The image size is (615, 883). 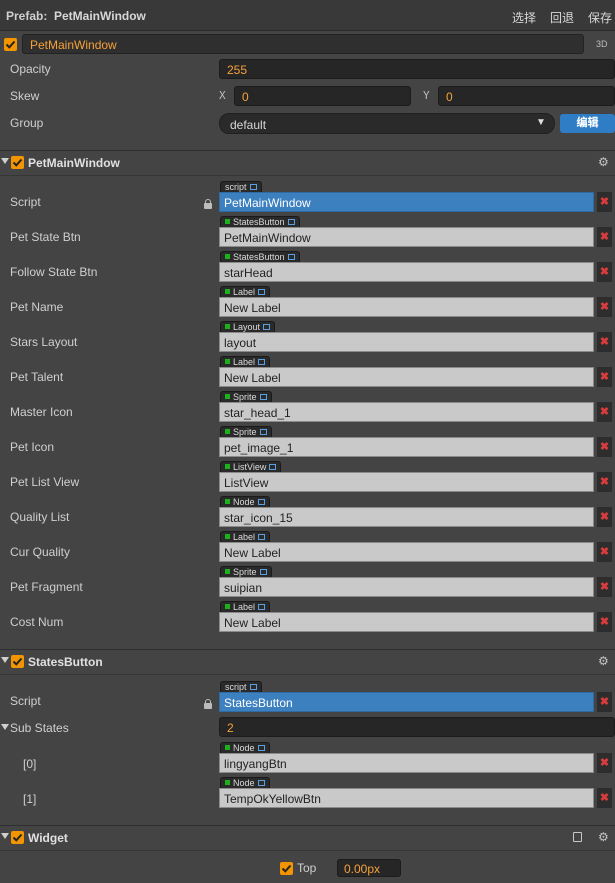 I want to click on reference-field: TempOkYellowBtn, so click(x=406, y=798).